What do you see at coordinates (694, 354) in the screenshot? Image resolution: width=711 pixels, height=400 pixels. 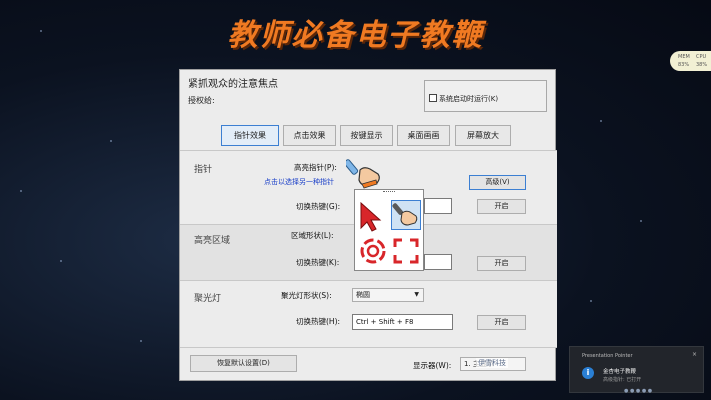 I see `close-icon: ×` at bounding box center [694, 354].